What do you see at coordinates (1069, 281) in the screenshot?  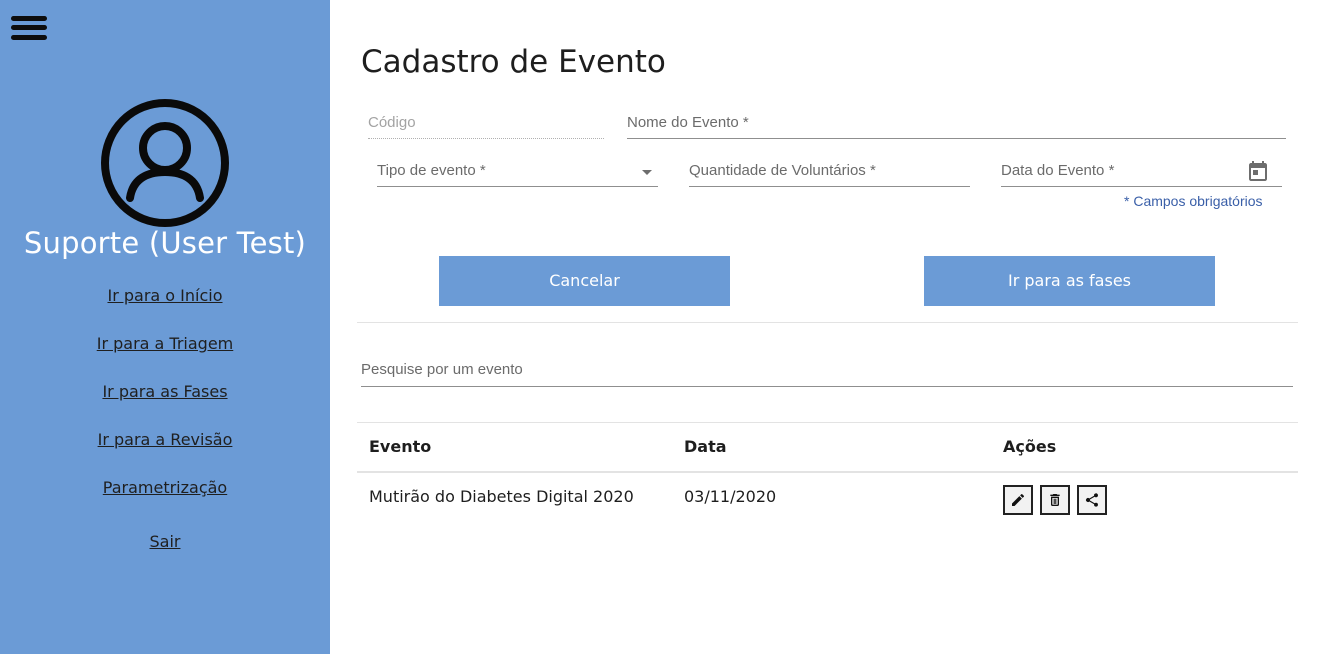 I see `go-to-phases-button: Ir para as fases` at bounding box center [1069, 281].